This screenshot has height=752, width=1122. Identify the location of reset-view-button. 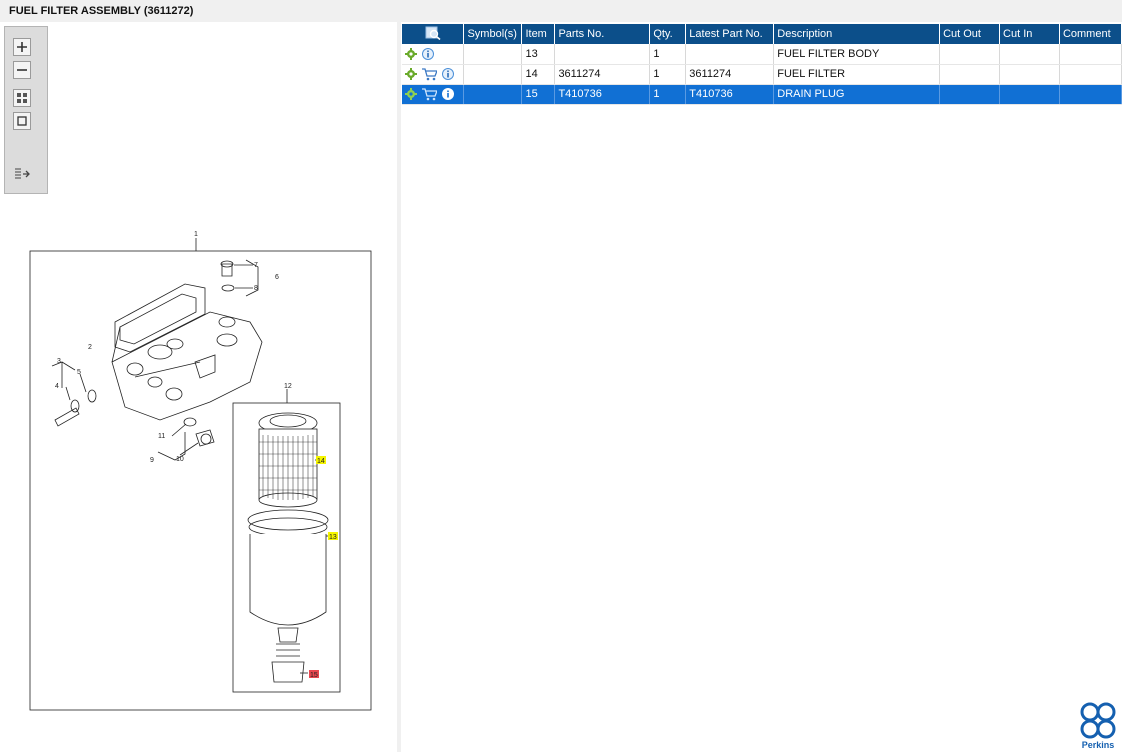
(22, 121).